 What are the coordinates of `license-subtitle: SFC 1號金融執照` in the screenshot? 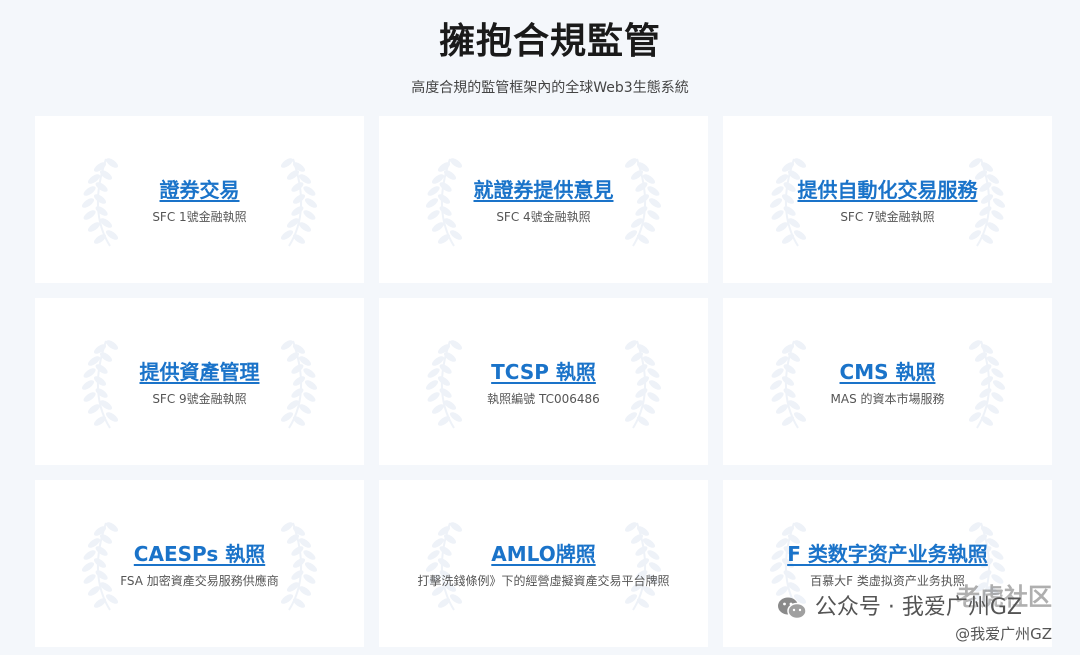 It's located at (199, 216).